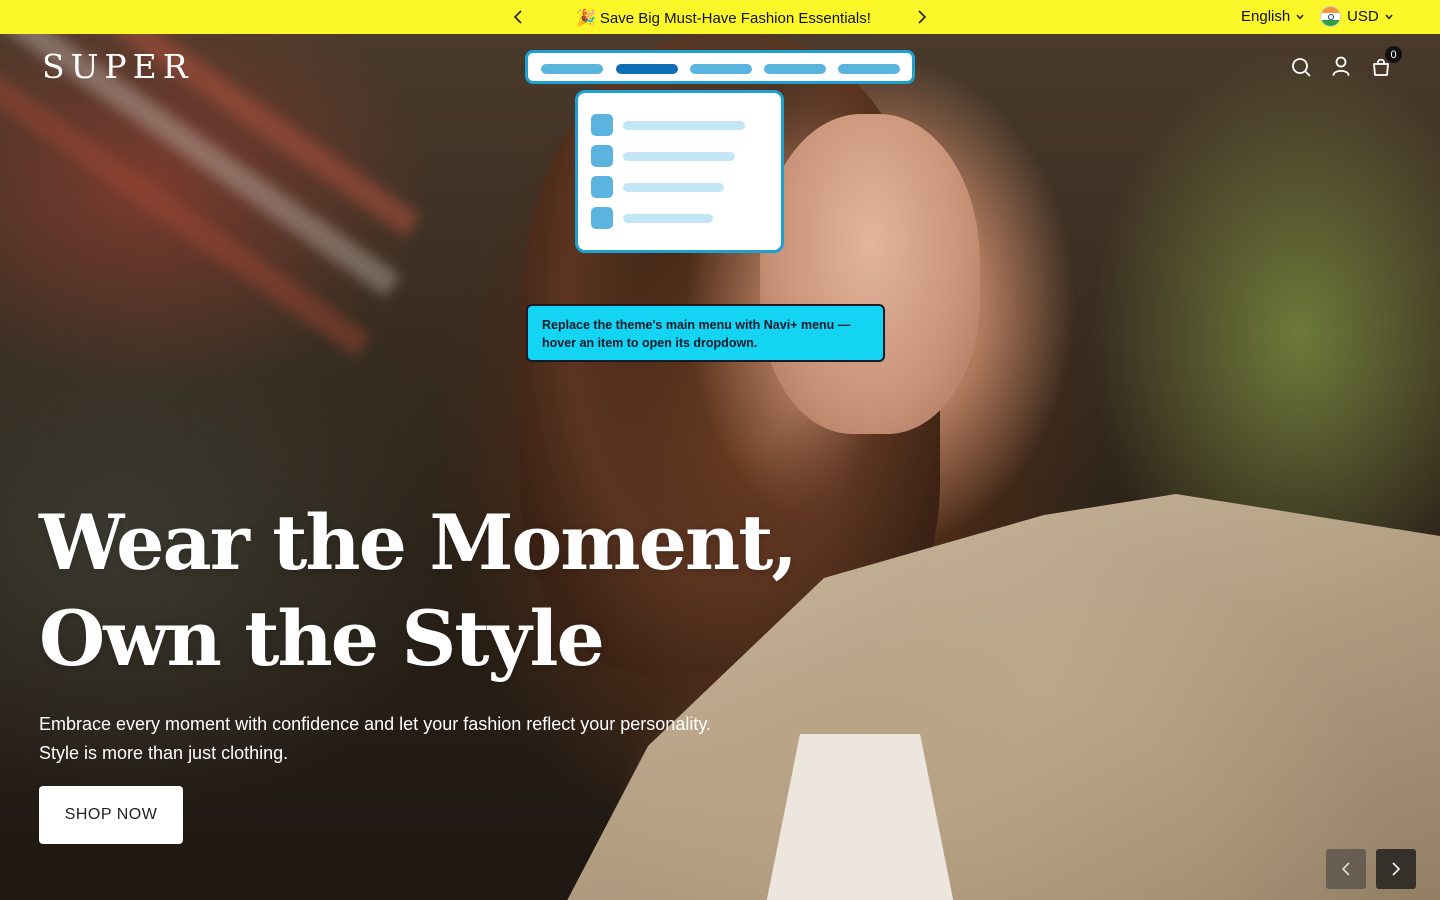 The image size is (1440, 900). What do you see at coordinates (164, 753) in the screenshot?
I see `subtitle-line-2: Style is more than just clothing.` at bounding box center [164, 753].